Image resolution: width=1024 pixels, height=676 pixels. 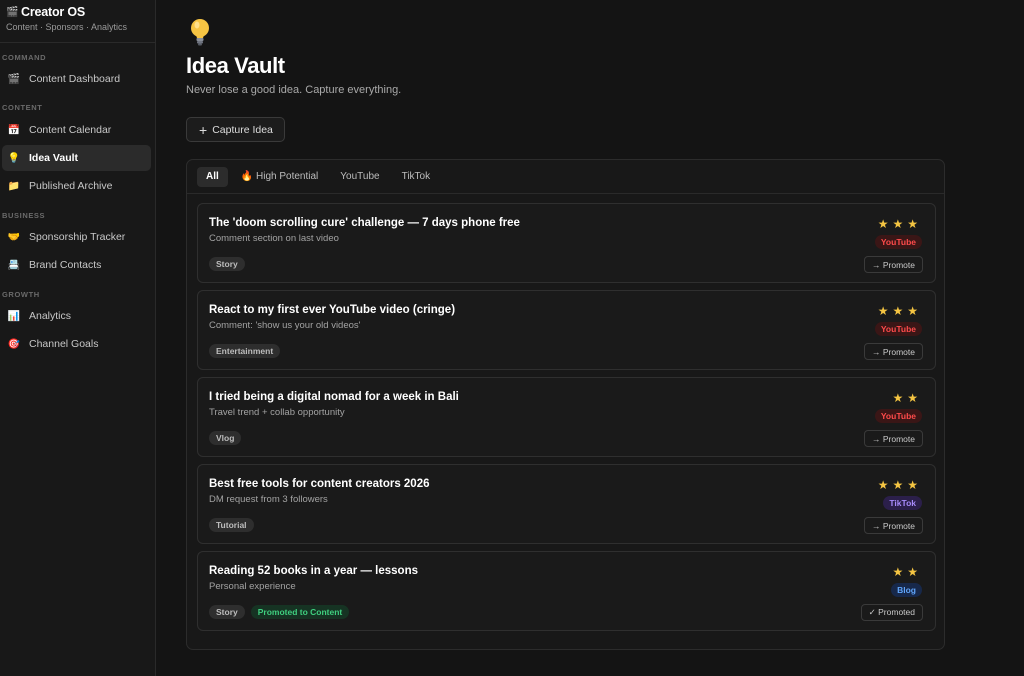 I want to click on capture-idea-label: Capture Idea, so click(x=242, y=129).